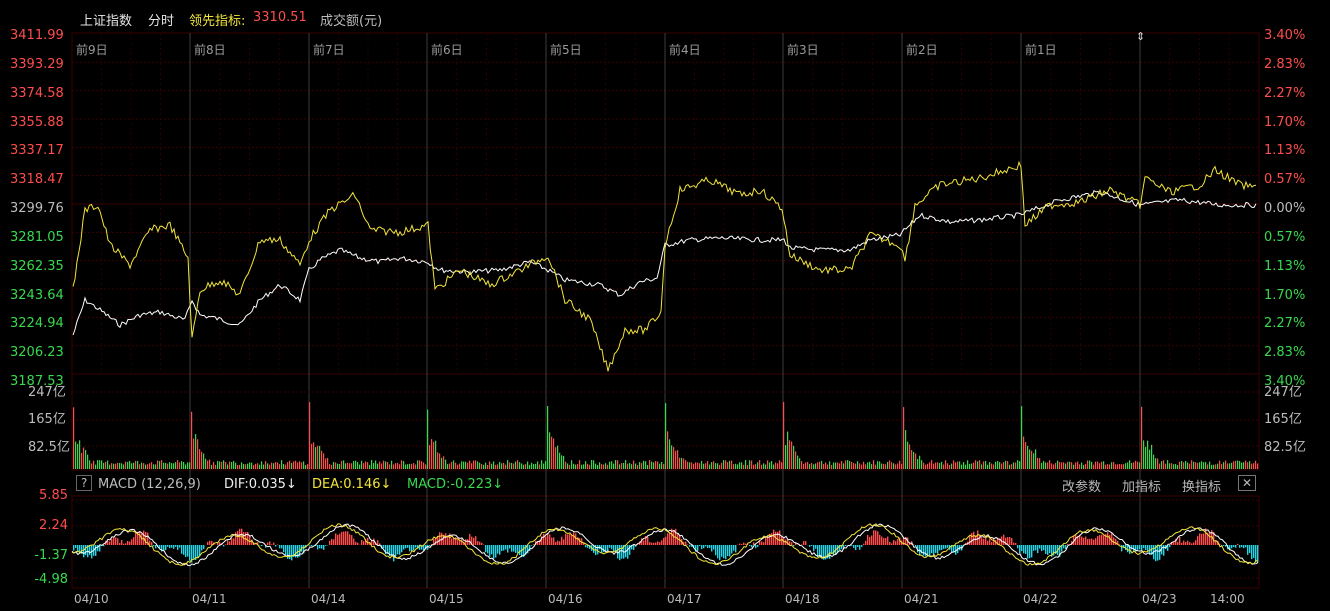 This screenshot has height=611, width=1330. I want to click on add-indicator-button: 加指标, so click(1141, 485).